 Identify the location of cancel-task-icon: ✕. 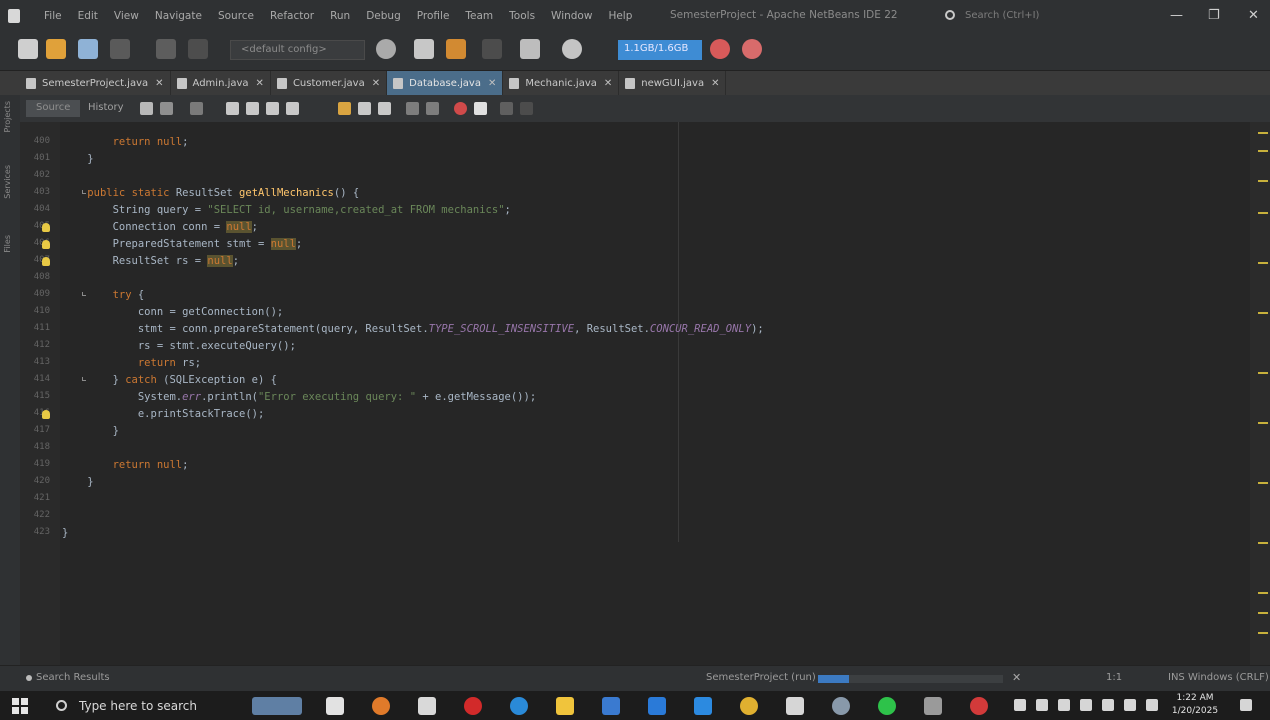
(1016, 677).